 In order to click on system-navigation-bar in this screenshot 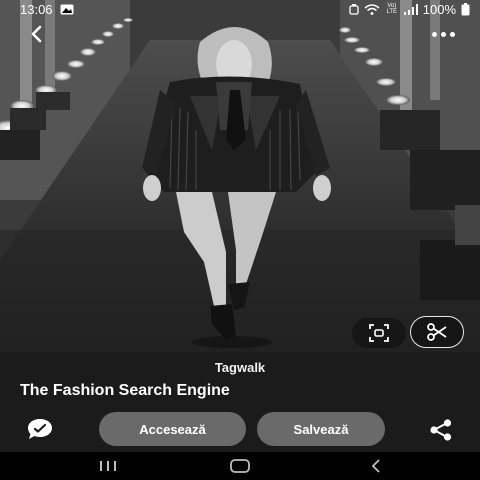, I will do `click(240, 466)`.